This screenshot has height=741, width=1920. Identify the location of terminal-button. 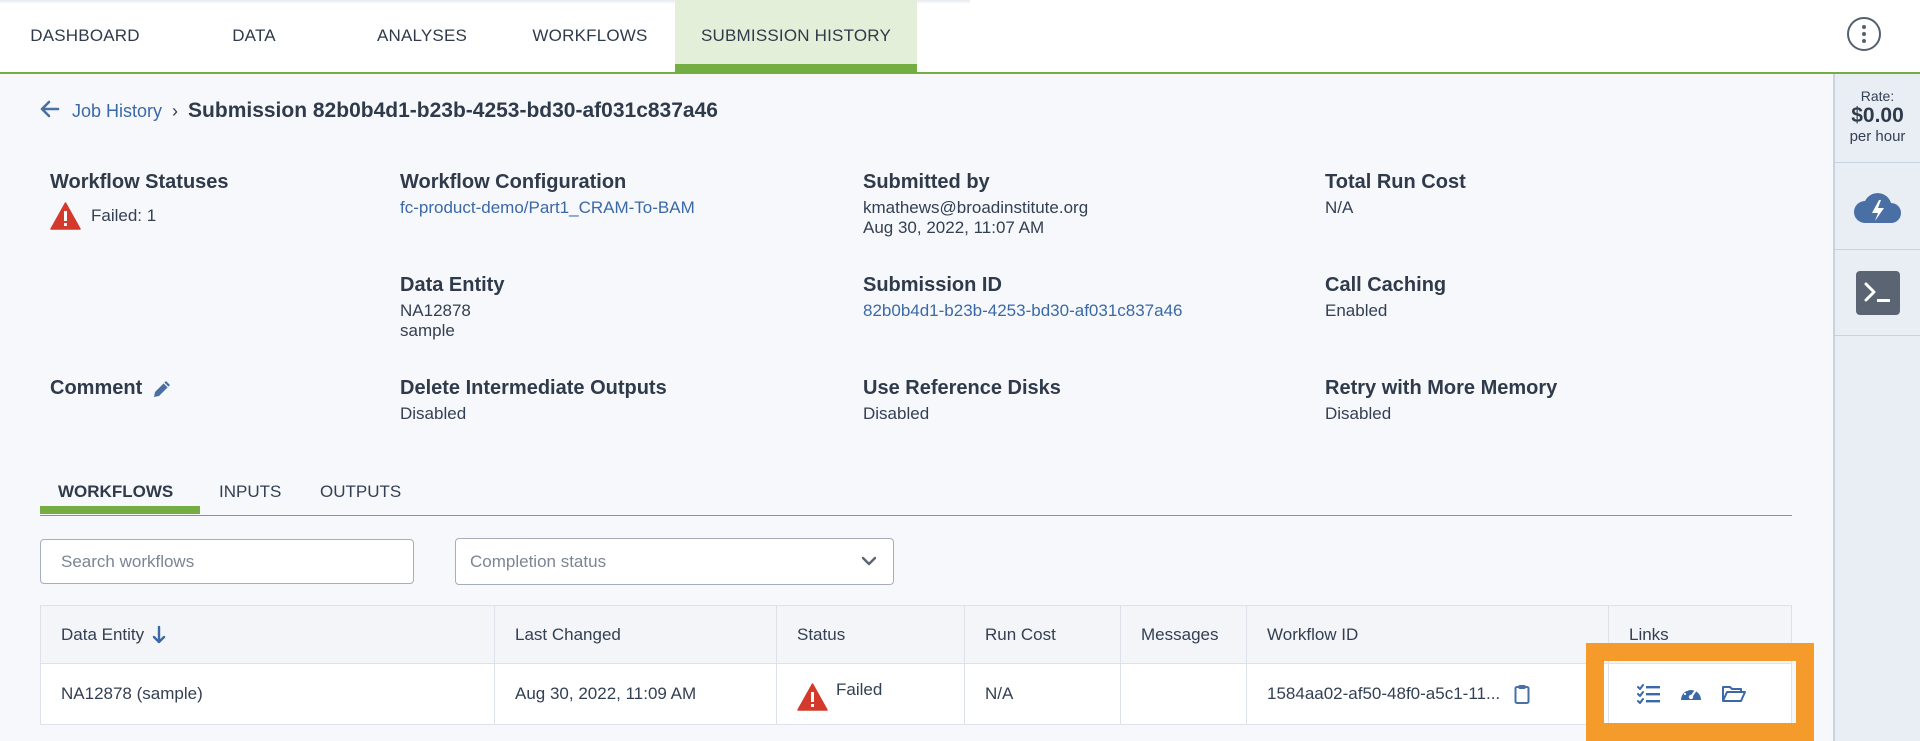
(1877, 293).